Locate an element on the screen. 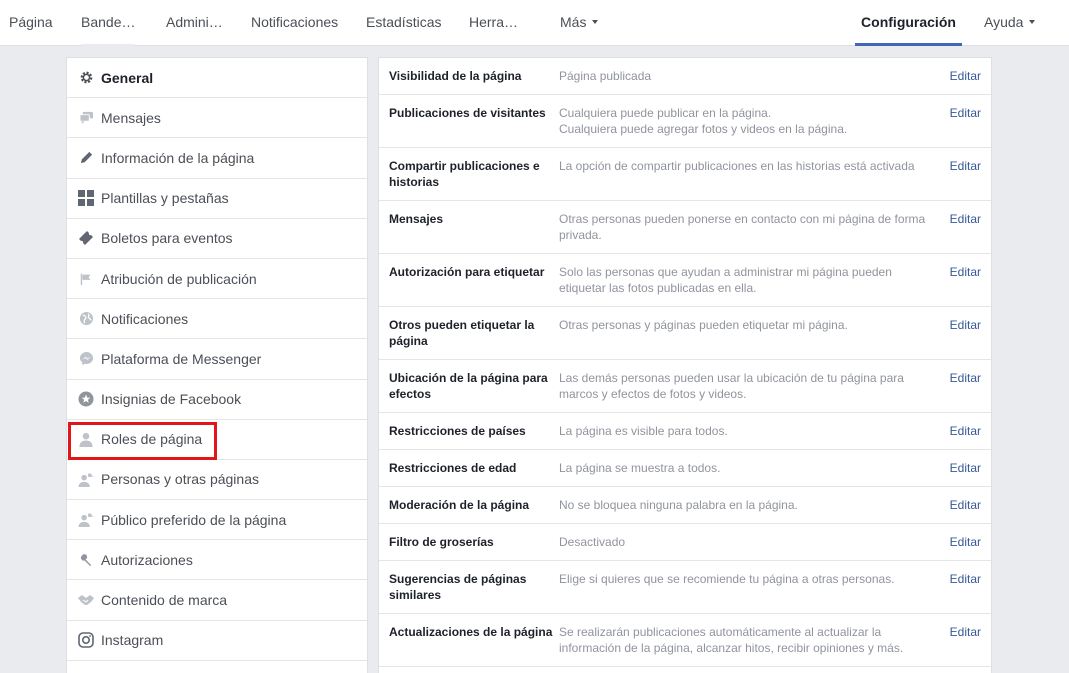  sidebar-item-label: Información de la página is located at coordinates (178, 157).